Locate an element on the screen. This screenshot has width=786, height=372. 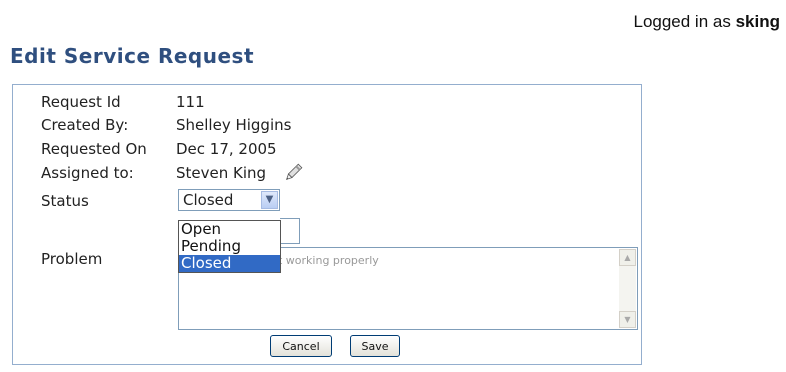
status-selected-value: Closed is located at coordinates (208, 200).